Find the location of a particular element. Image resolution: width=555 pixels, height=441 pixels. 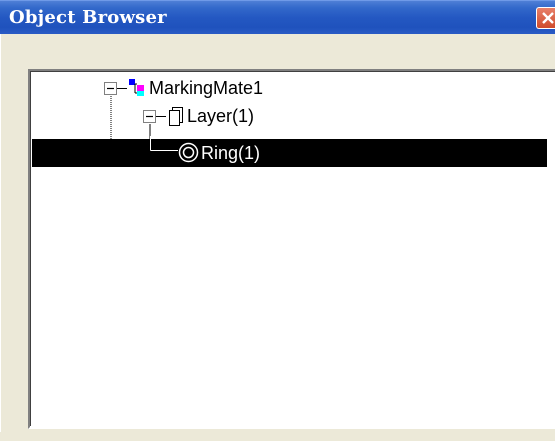

ring-icon is located at coordinates (188, 152).